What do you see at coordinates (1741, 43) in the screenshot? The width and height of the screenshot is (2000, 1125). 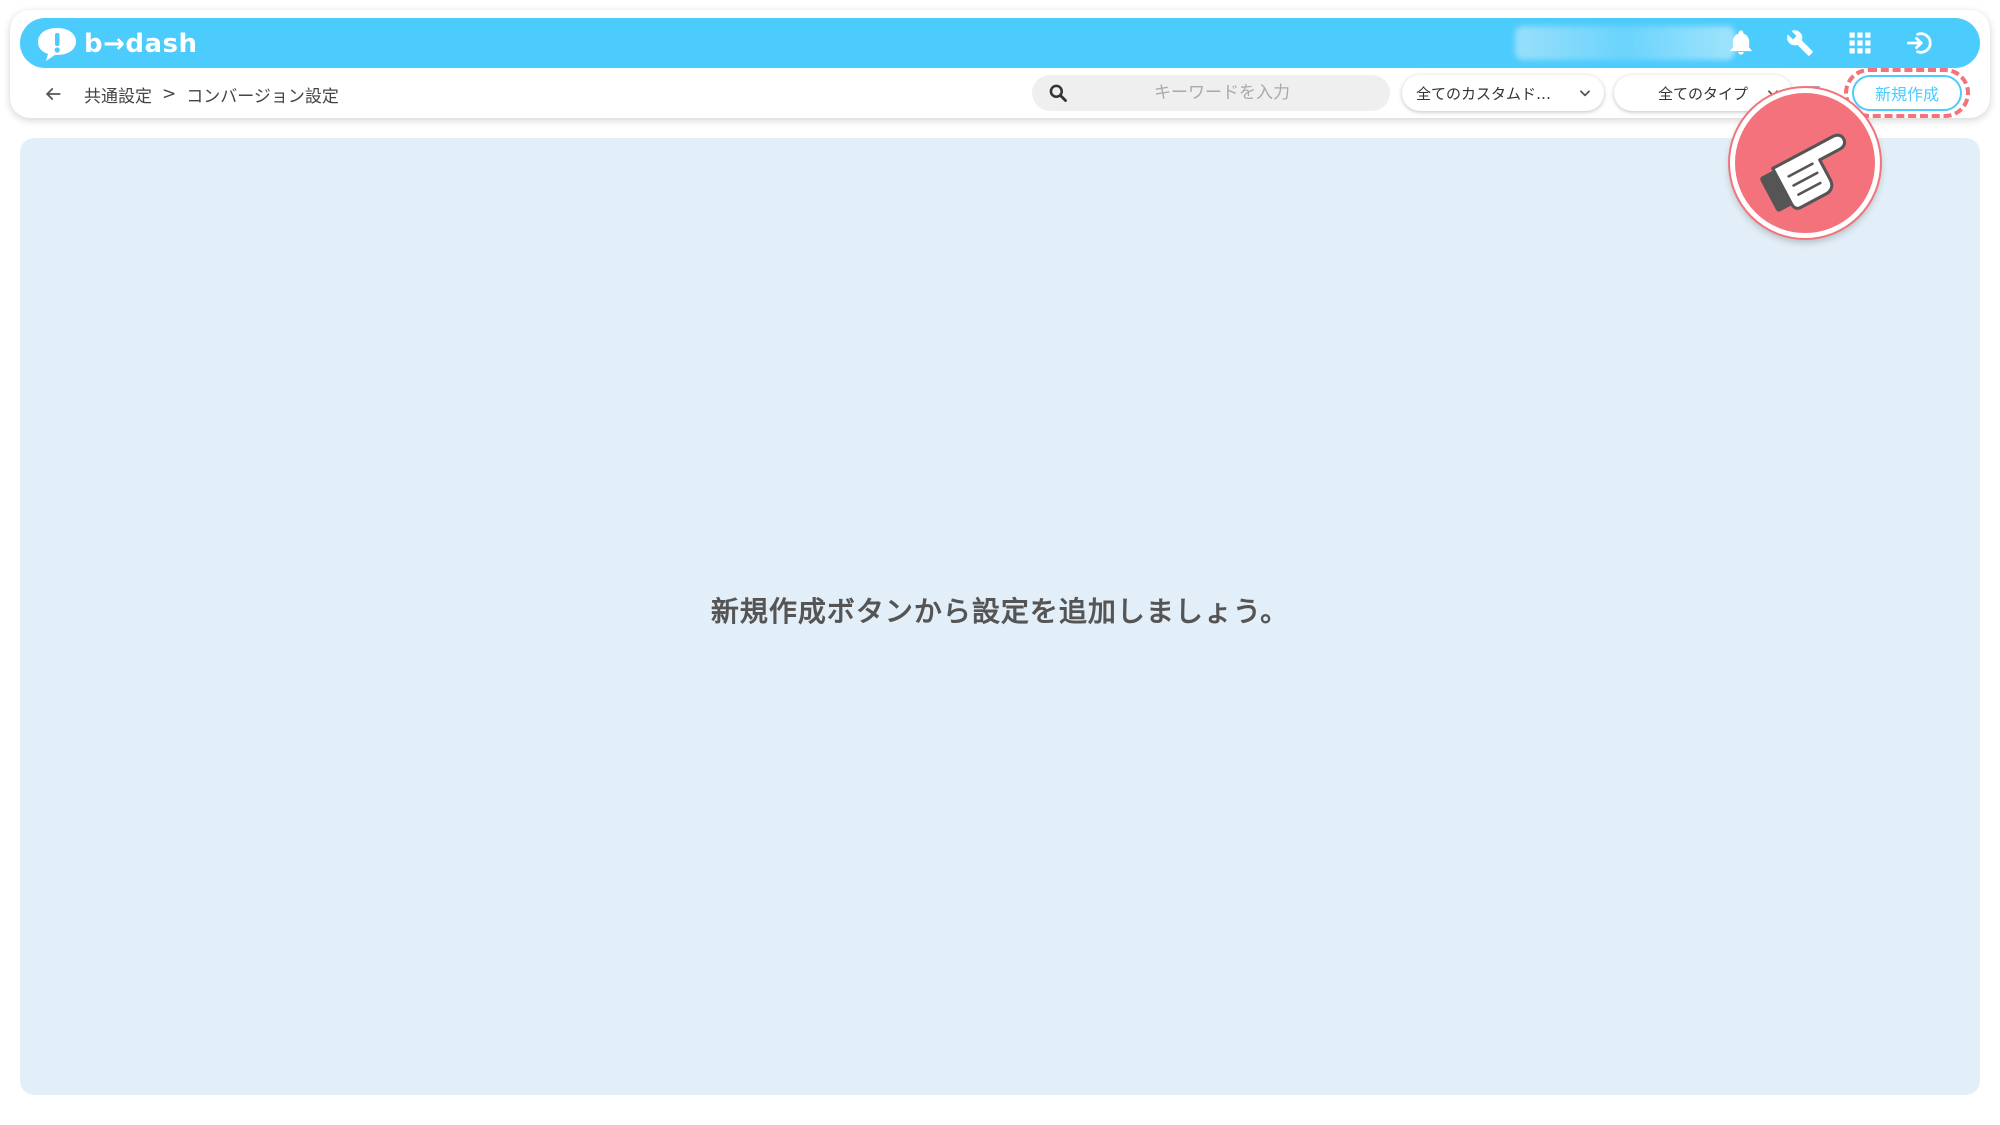 I see `bell-icon` at bounding box center [1741, 43].